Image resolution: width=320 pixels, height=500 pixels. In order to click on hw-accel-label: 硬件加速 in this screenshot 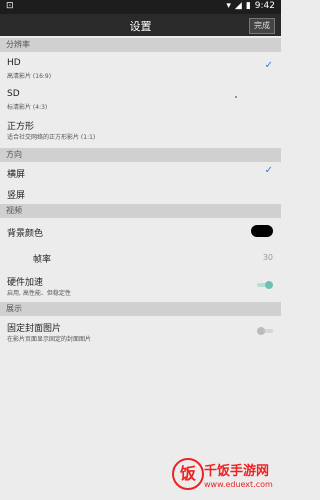, I will do `click(25, 283)`.